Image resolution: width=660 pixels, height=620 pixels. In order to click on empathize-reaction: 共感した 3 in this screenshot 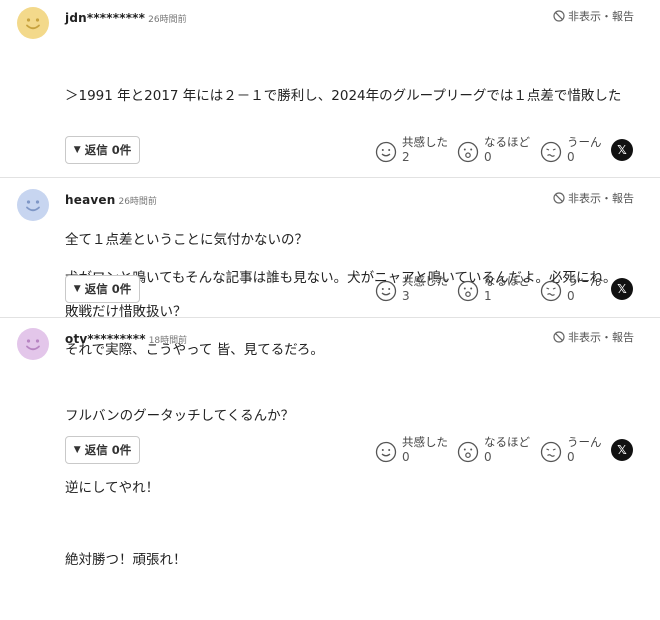, I will do `click(411, 289)`.